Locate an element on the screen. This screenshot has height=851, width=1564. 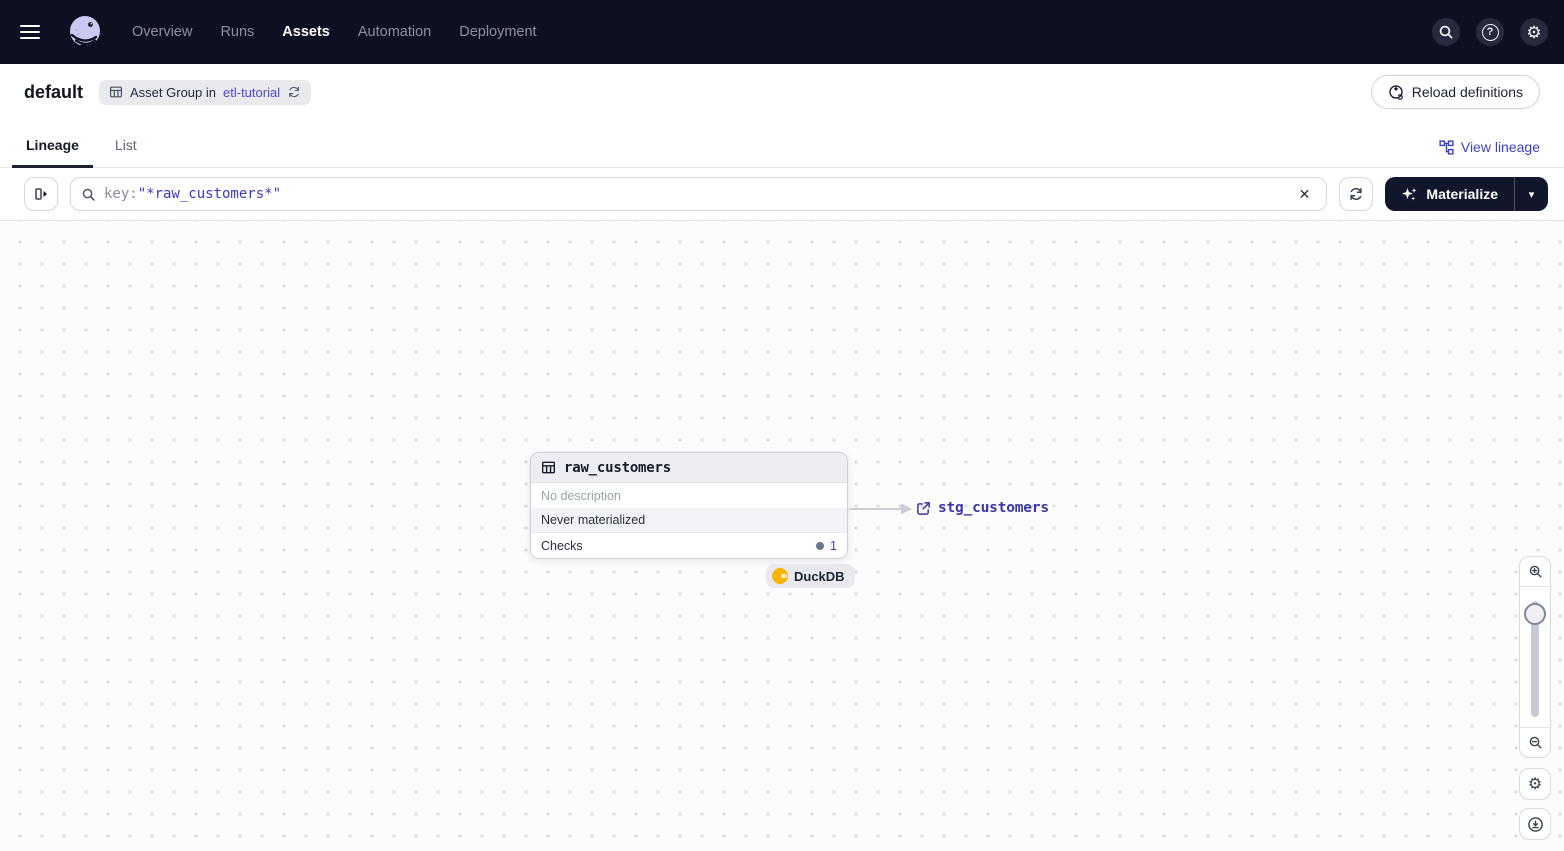
settings-icon: ⚙ is located at coordinates (1534, 32).